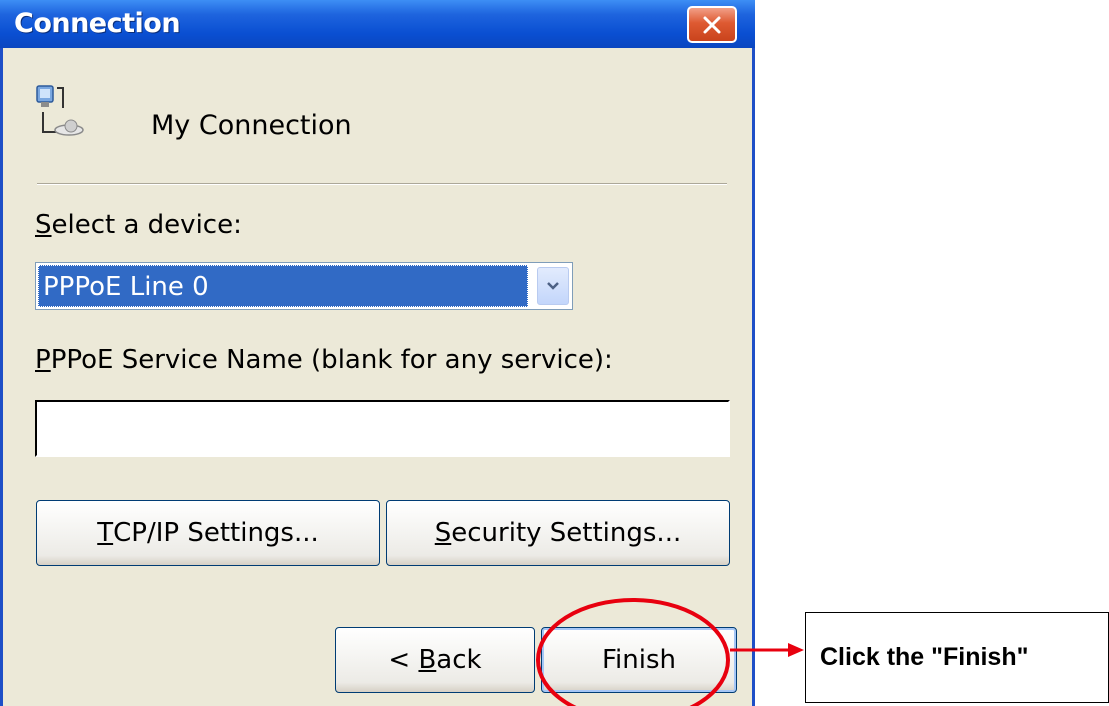 This screenshot has height=706, width=1109. I want to click on security-settings-accel: S, so click(443, 533).